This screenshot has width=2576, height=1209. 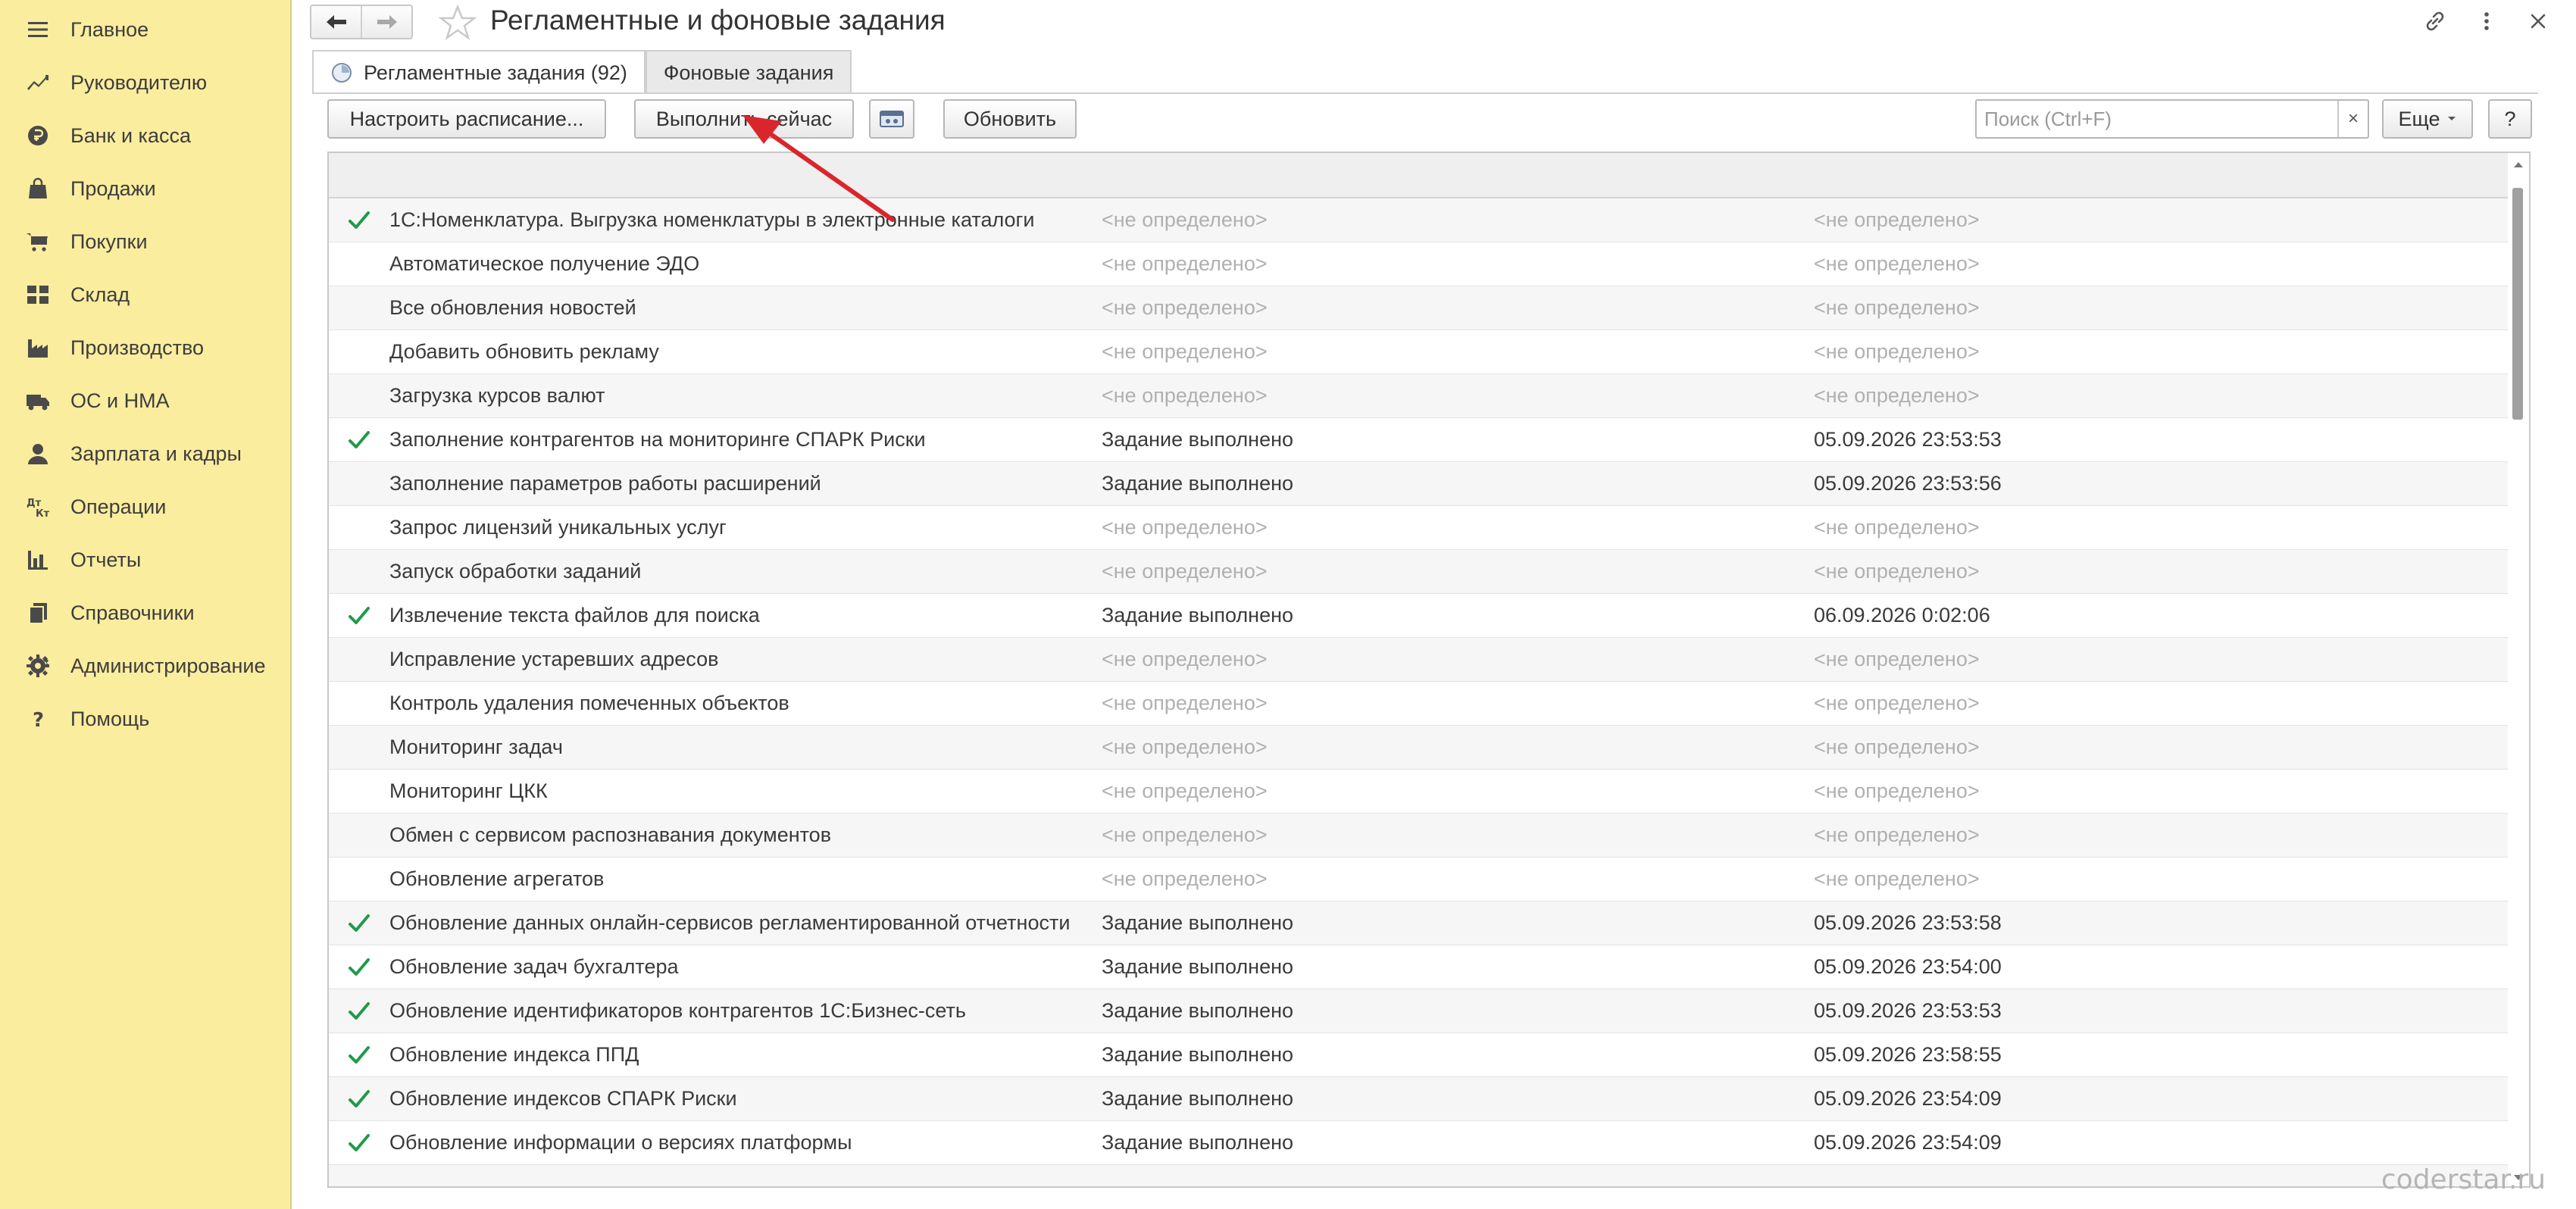 I want to click on tab-scheduled-jobs-label: Регламентные задания (92), so click(x=495, y=73).